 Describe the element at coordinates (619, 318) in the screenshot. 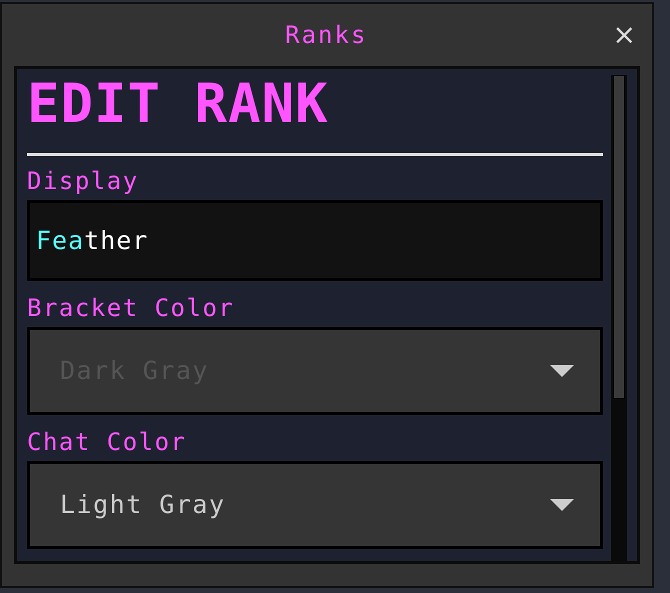

I see `scrollbar` at that location.